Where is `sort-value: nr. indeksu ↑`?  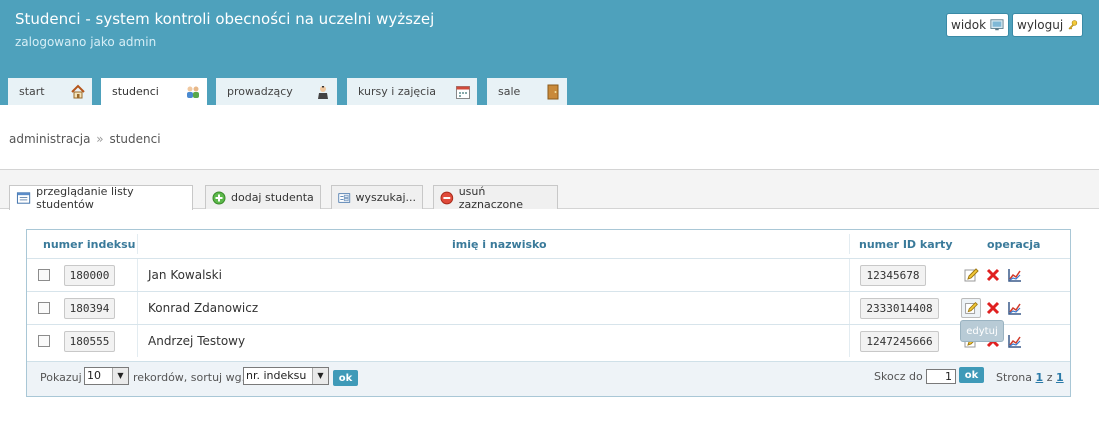 sort-value: nr. indeksu ↑ is located at coordinates (283, 375).